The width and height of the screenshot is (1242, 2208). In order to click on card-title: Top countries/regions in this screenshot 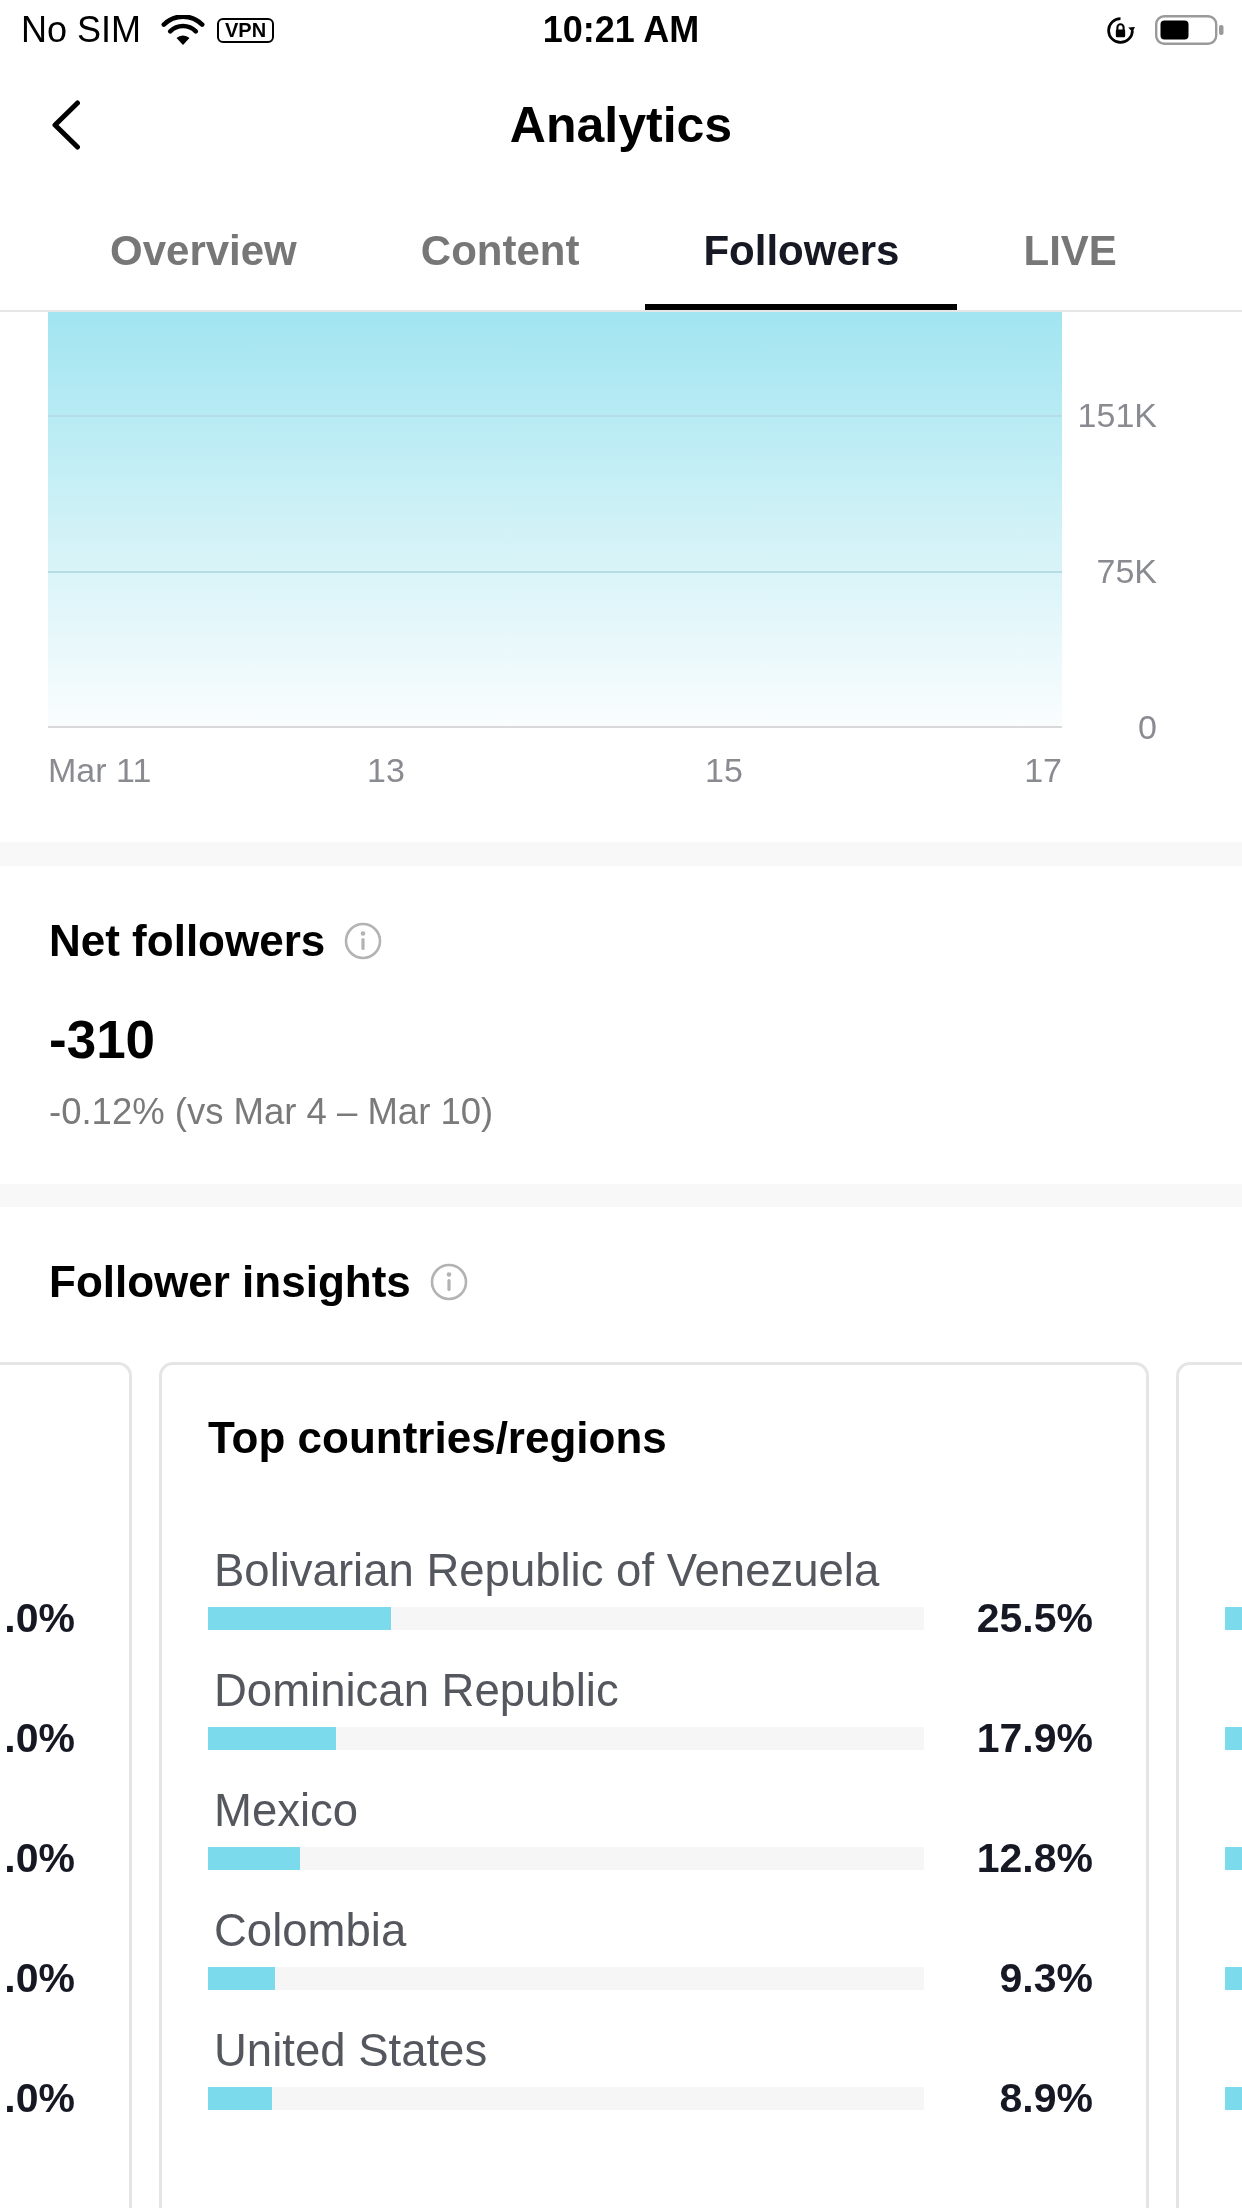, I will do `click(437, 1438)`.